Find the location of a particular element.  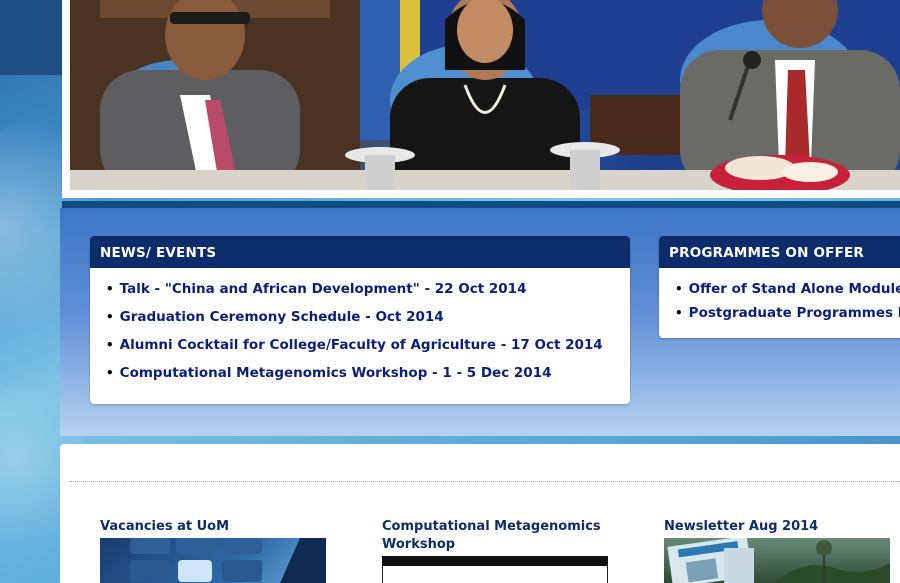

workshop-title: Computational Metagenomics is located at coordinates (491, 527).